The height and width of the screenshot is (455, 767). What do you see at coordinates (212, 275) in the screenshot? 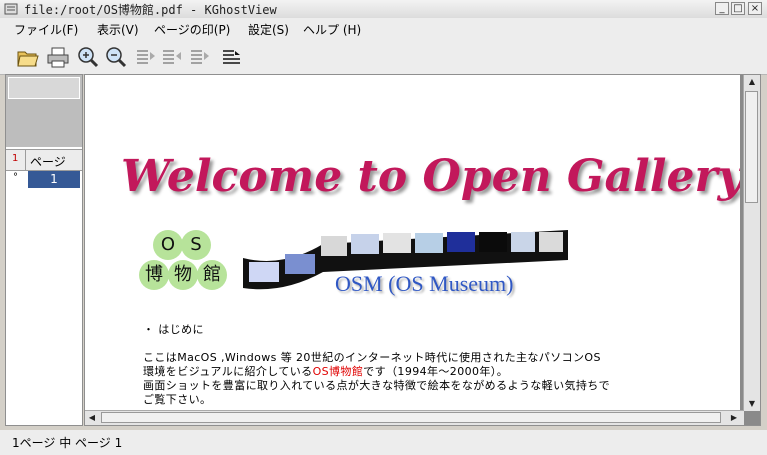
I see `logo-char-kan: 館` at bounding box center [212, 275].